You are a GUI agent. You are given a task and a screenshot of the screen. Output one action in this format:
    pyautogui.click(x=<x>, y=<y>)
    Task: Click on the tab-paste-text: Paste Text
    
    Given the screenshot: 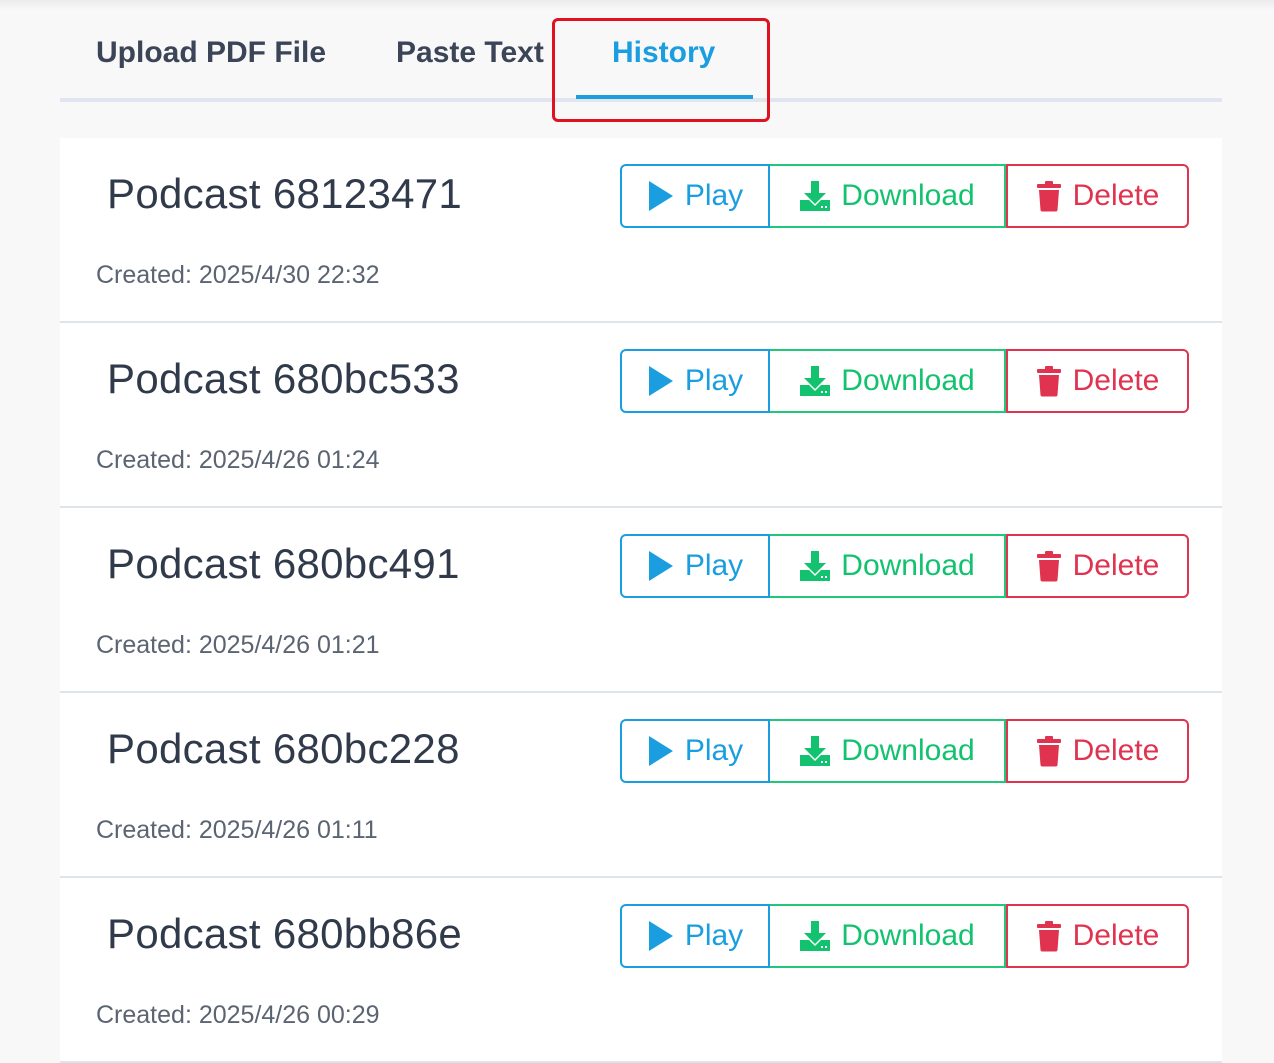 What is the action you would take?
    pyautogui.click(x=470, y=53)
    